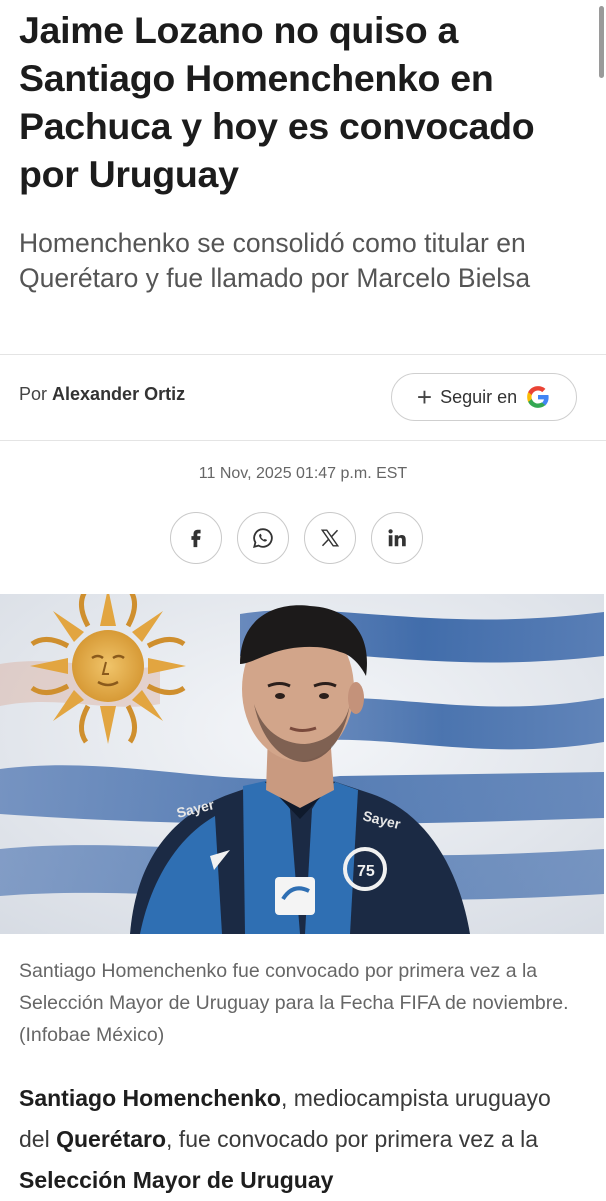 The image size is (606, 1201). I want to click on x-icon, so click(330, 538).